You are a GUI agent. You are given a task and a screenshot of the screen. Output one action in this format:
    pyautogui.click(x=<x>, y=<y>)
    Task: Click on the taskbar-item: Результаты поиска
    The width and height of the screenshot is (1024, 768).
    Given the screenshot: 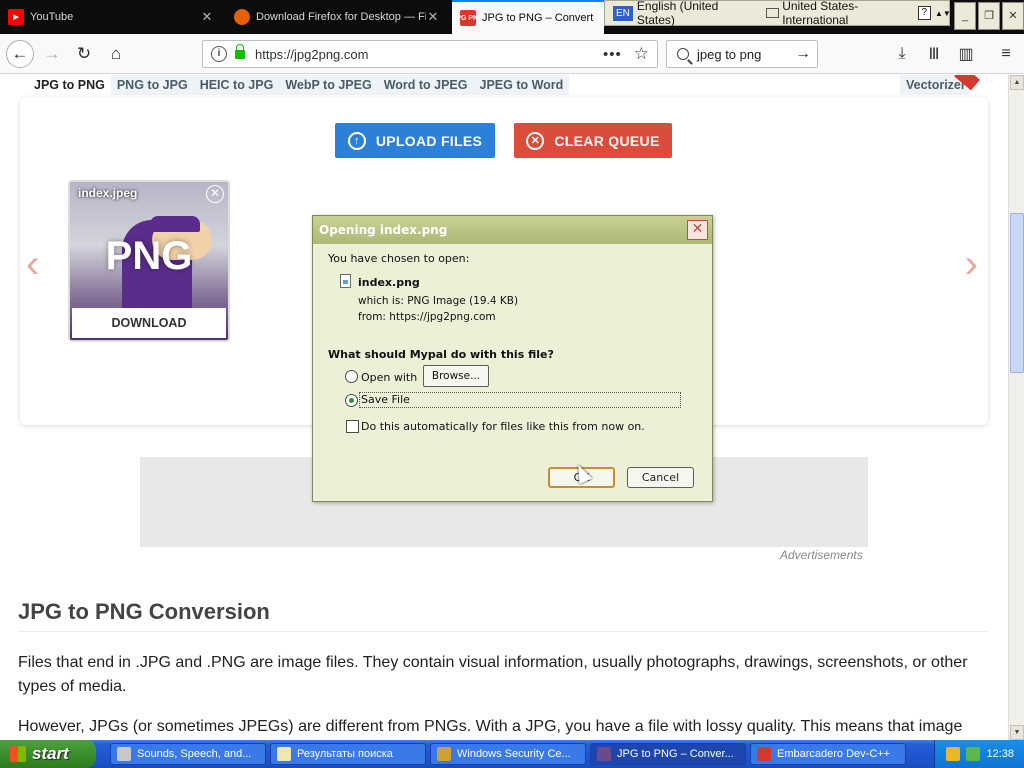 What is the action you would take?
    pyautogui.click(x=348, y=754)
    